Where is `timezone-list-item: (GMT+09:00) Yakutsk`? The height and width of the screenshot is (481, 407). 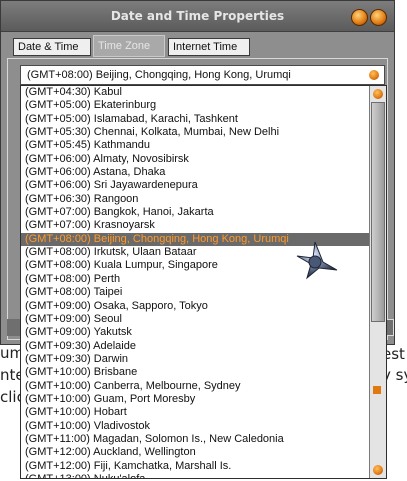
timezone-list-item: (GMT+09:00) Yakutsk is located at coordinates (195, 332).